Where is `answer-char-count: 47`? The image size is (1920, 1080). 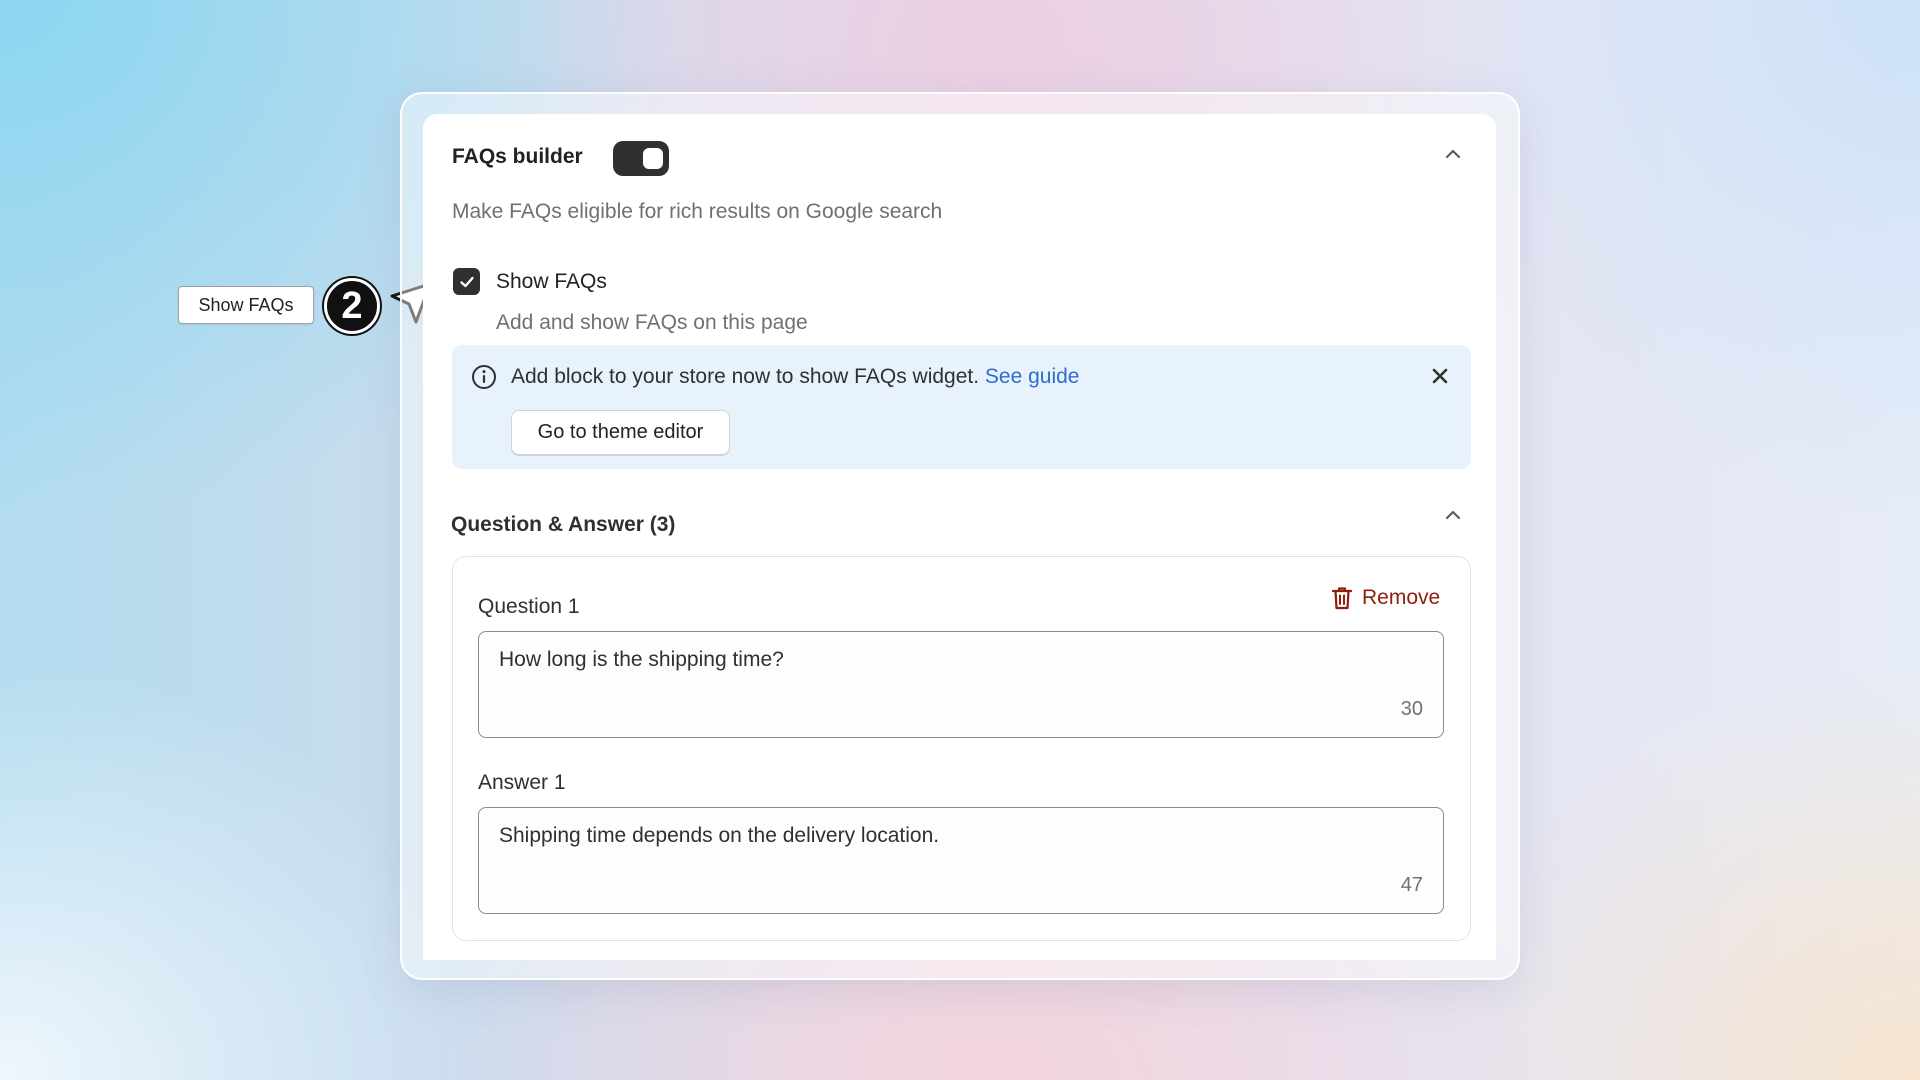 answer-char-count: 47 is located at coordinates (1411, 885).